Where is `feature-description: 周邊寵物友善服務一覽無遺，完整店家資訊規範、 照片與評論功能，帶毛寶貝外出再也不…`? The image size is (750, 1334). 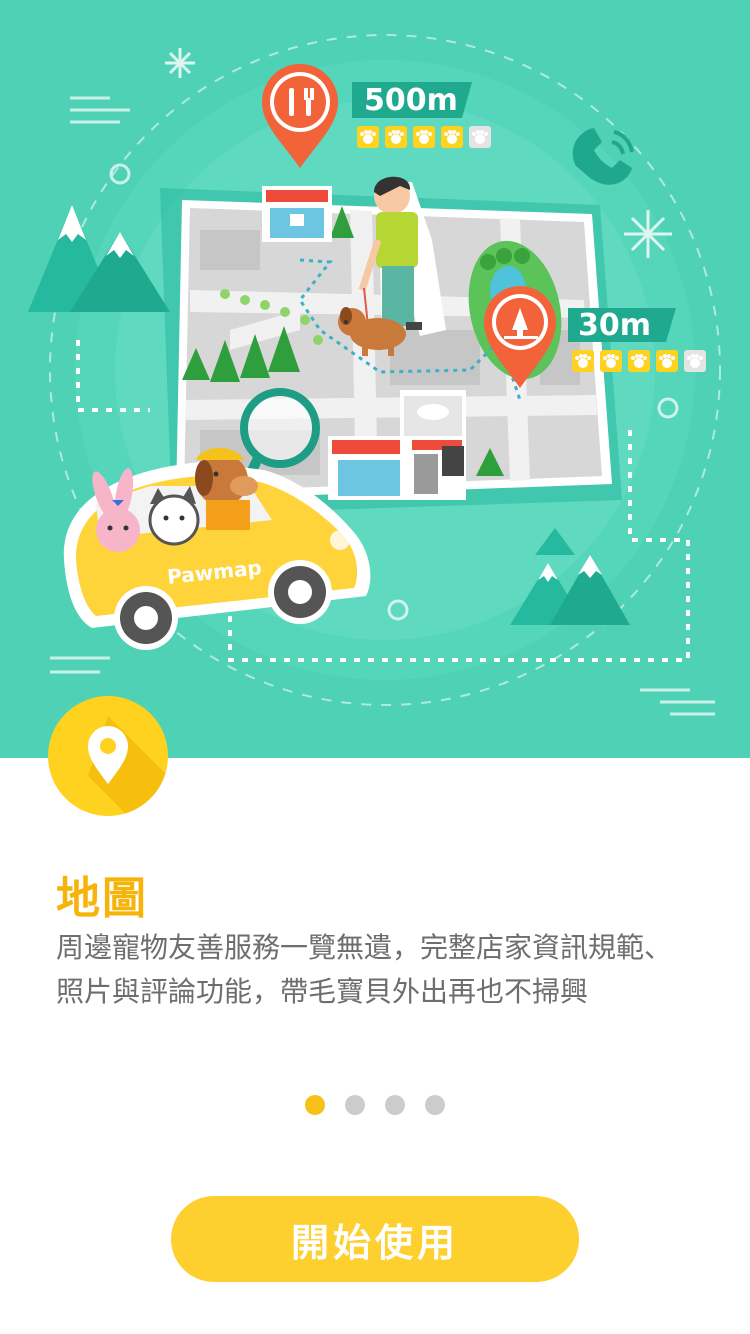 feature-description: 周邊寵物友善服務一覽無遺，完整店家資訊規範、 照片與評論功能，帶毛寶貝外出再也不… is located at coordinates (386, 970).